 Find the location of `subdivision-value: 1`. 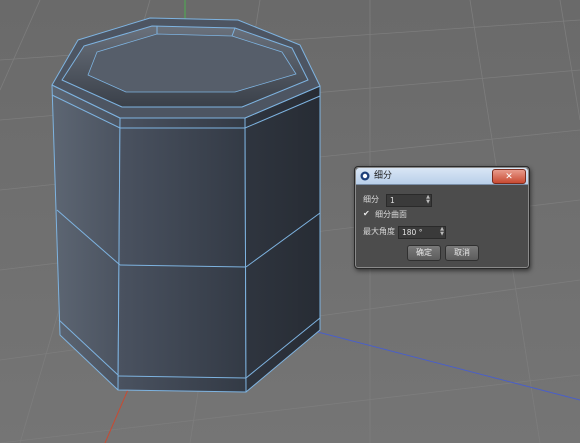

subdivision-value: 1 is located at coordinates (392, 200).